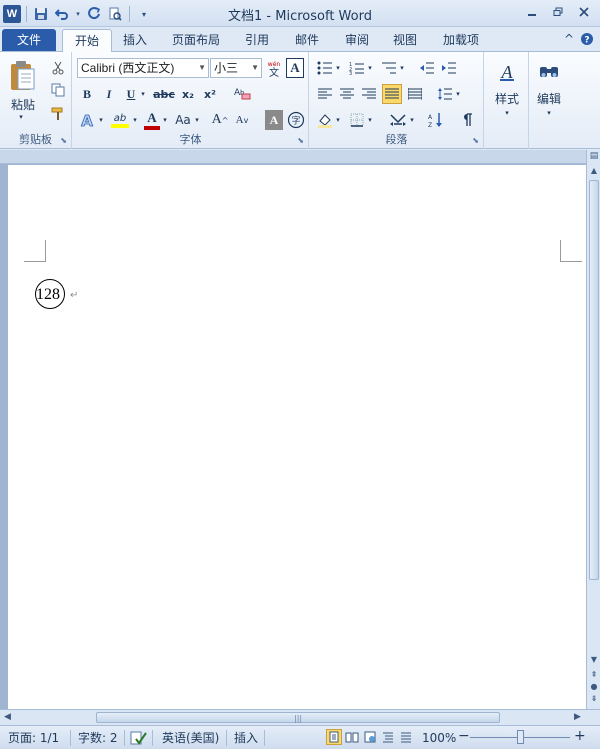 This screenshot has height=749, width=600. What do you see at coordinates (210, 94) in the screenshot?
I see `superscript-button: x²` at bounding box center [210, 94].